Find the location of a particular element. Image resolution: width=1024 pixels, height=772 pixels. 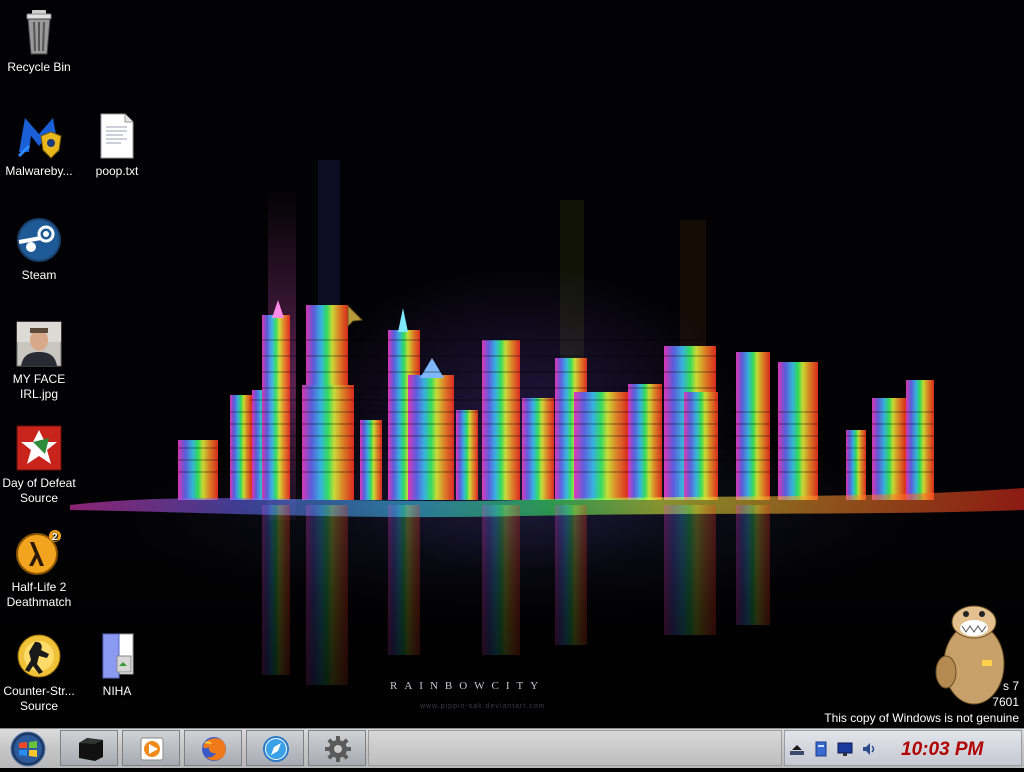

desktop-icon-label: Recycle Bin is located at coordinates (39, 67).